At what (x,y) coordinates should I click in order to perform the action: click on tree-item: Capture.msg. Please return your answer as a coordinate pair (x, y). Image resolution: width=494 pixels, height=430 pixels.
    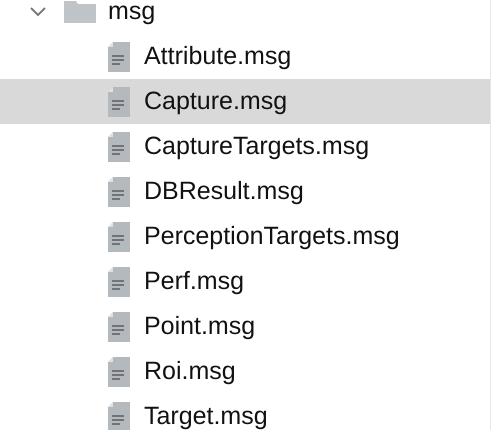
    Looking at the image, I should click on (245, 101).